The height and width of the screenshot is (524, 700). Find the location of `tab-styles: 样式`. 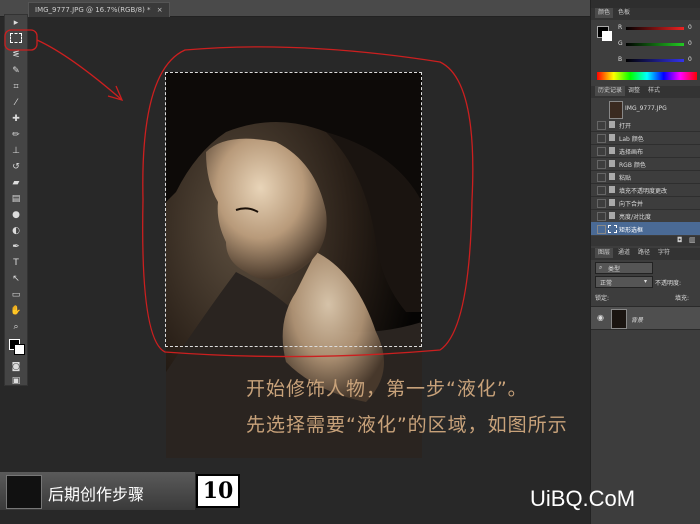

tab-styles: 样式 is located at coordinates (654, 91).